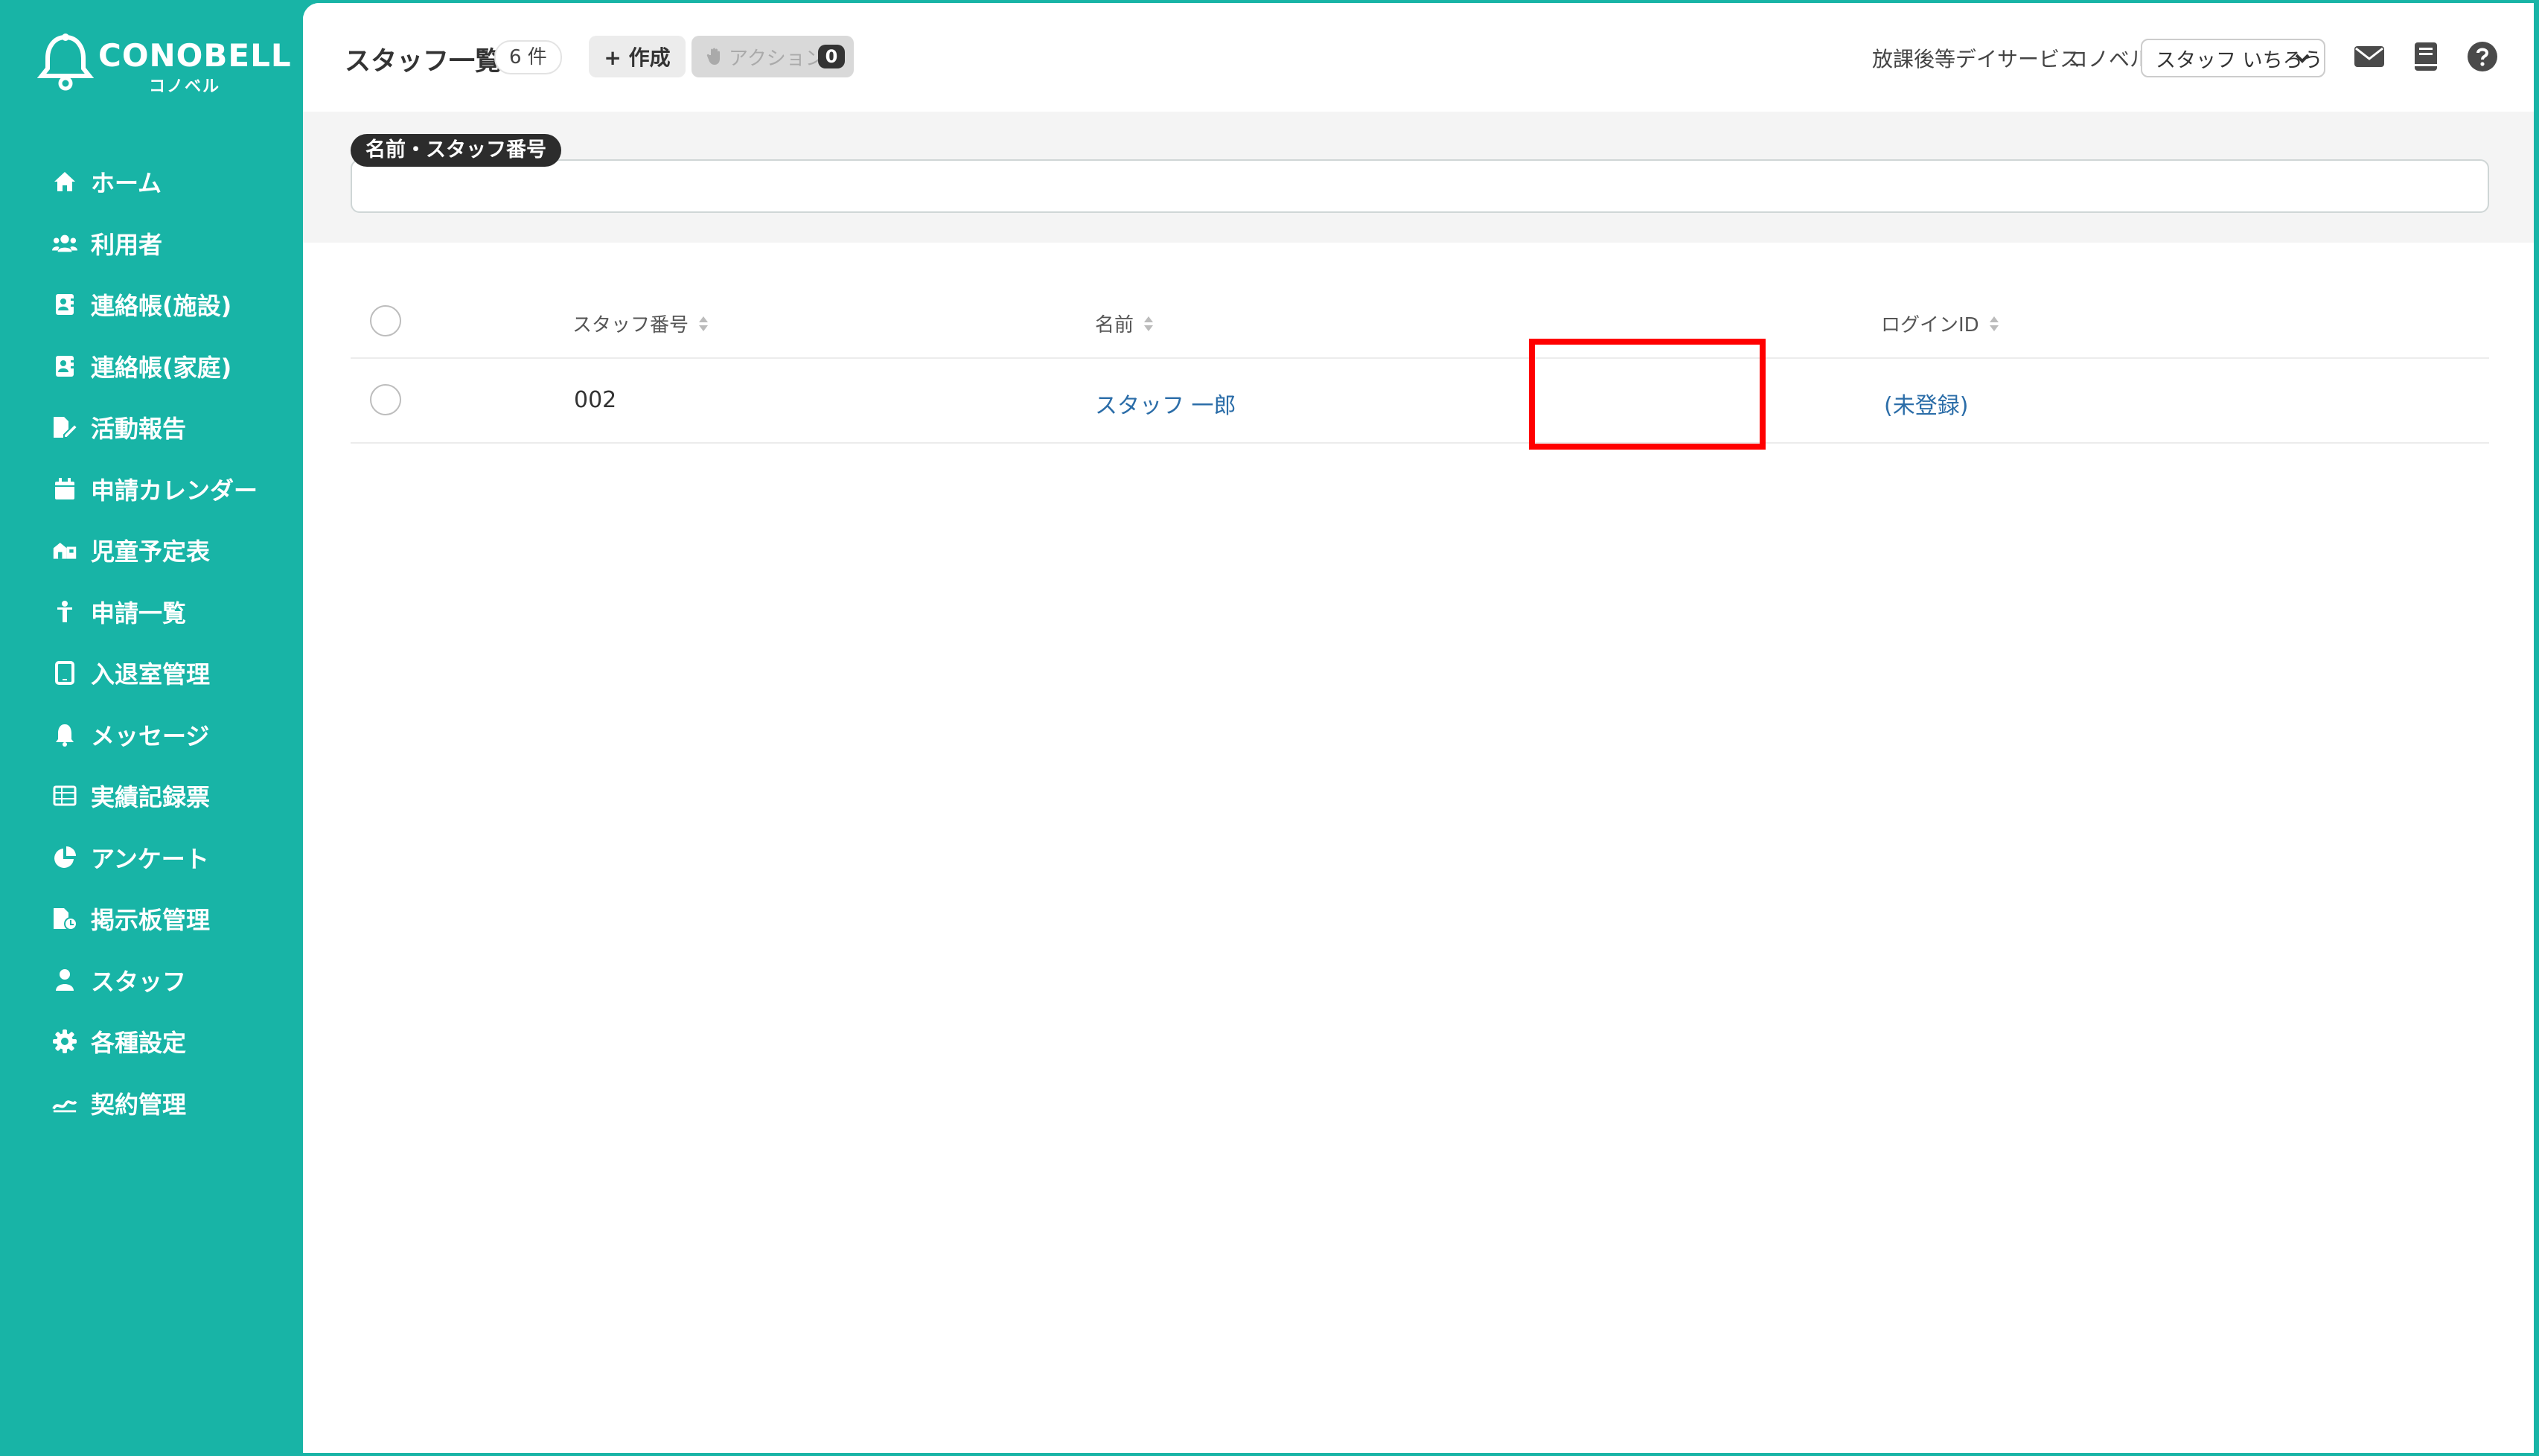 The width and height of the screenshot is (2539, 1456). Describe the element at coordinates (139, 981) in the screenshot. I see `sidebar-item-label: スタッフ` at that location.